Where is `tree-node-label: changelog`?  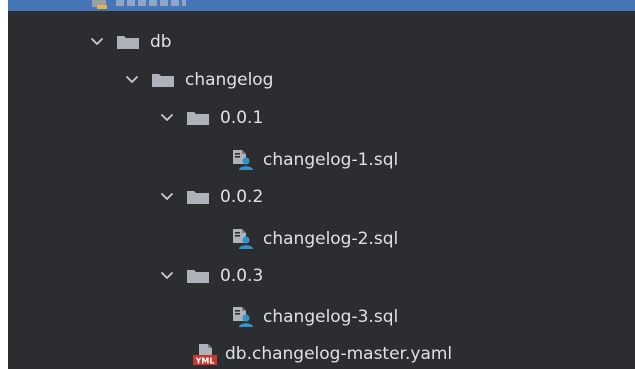
tree-node-label: changelog is located at coordinates (229, 80).